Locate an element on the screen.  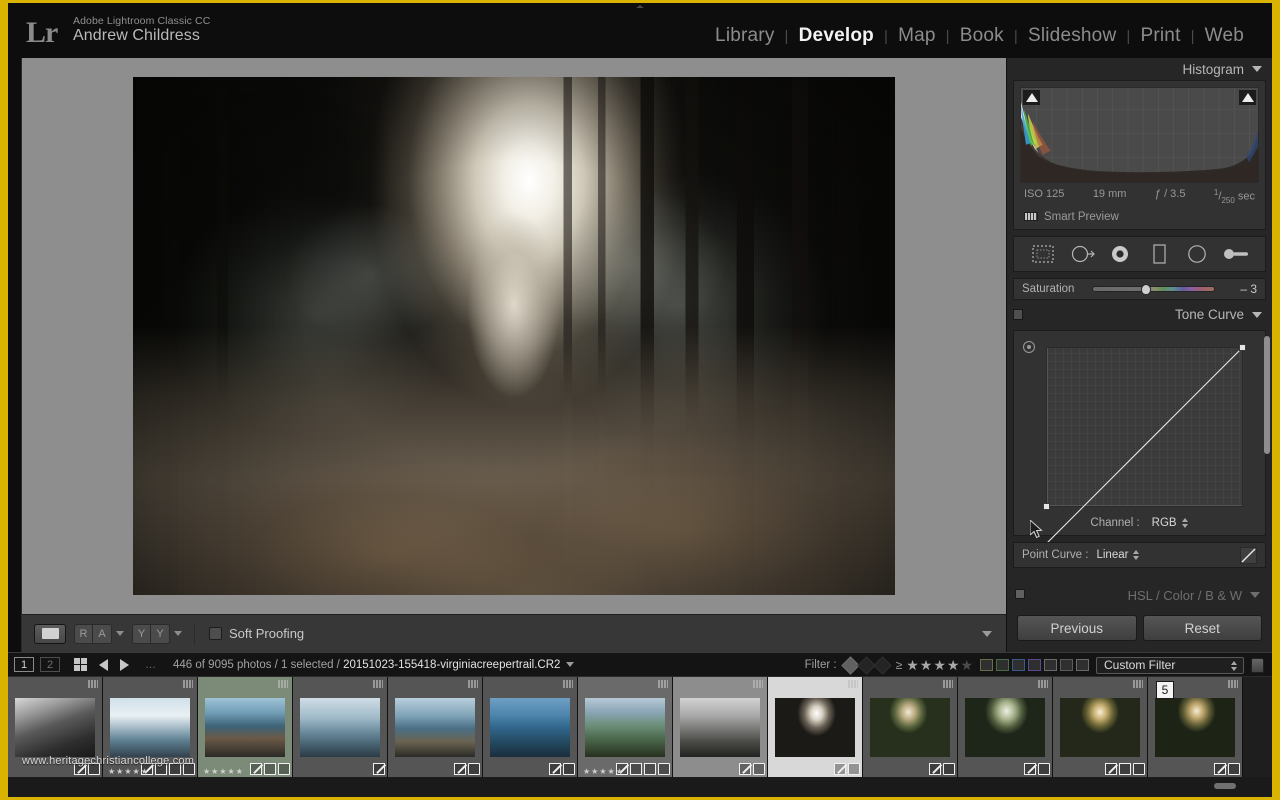
star-5-icon: ★ is located at coordinates (966, 665).